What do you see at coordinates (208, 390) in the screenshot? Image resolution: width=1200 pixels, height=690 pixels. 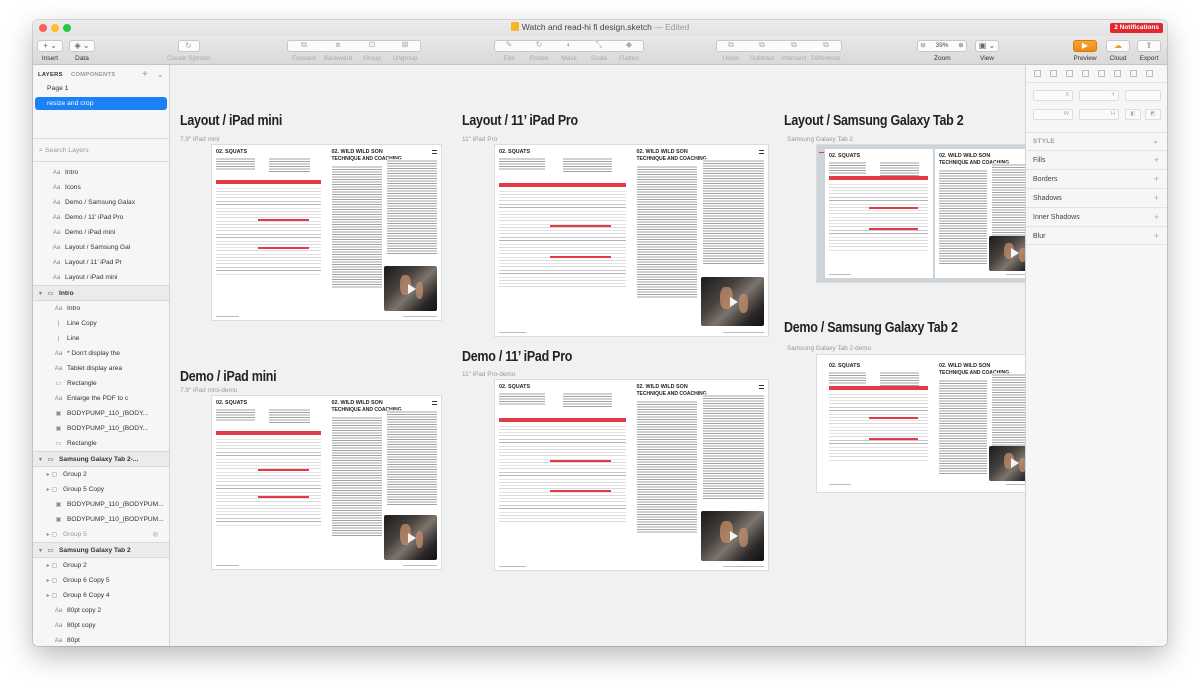 I see `artboard-subtitle: 7.9" iPad mini-demo` at bounding box center [208, 390].